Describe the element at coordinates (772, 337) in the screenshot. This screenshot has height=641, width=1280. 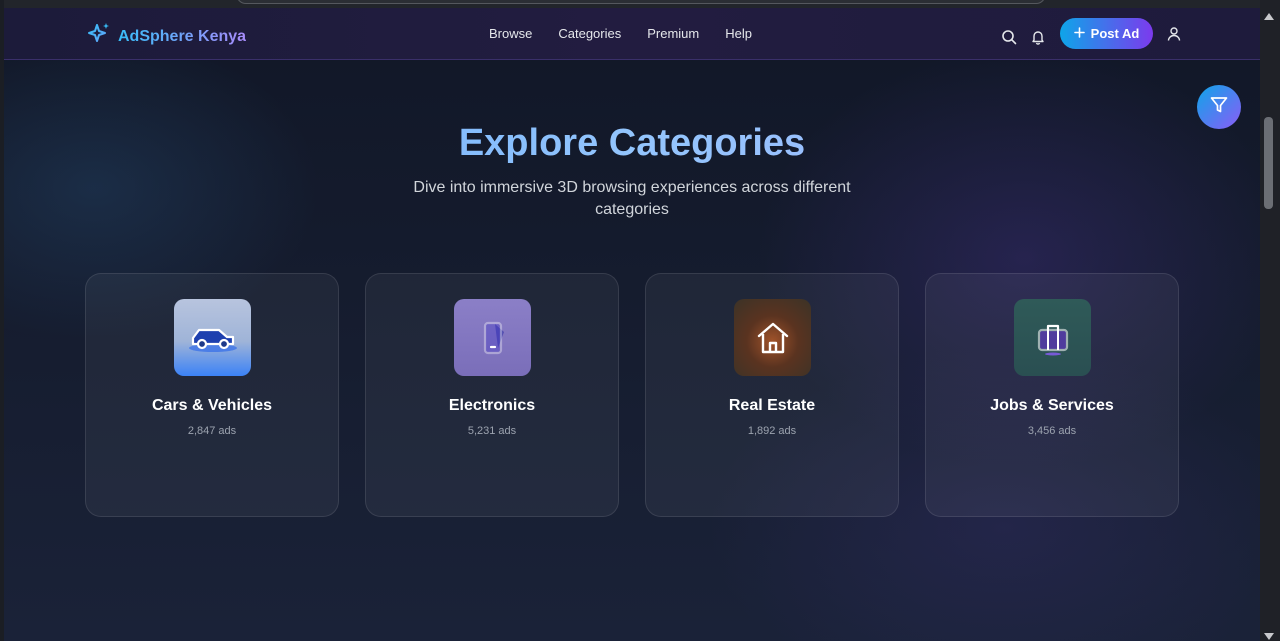
I see `house-icon` at that location.